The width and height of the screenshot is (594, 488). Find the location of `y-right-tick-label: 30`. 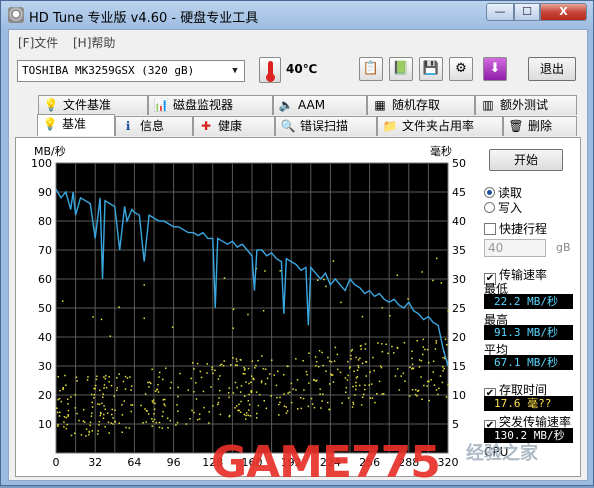

y-right-tick-label: 30 is located at coordinates (459, 279).